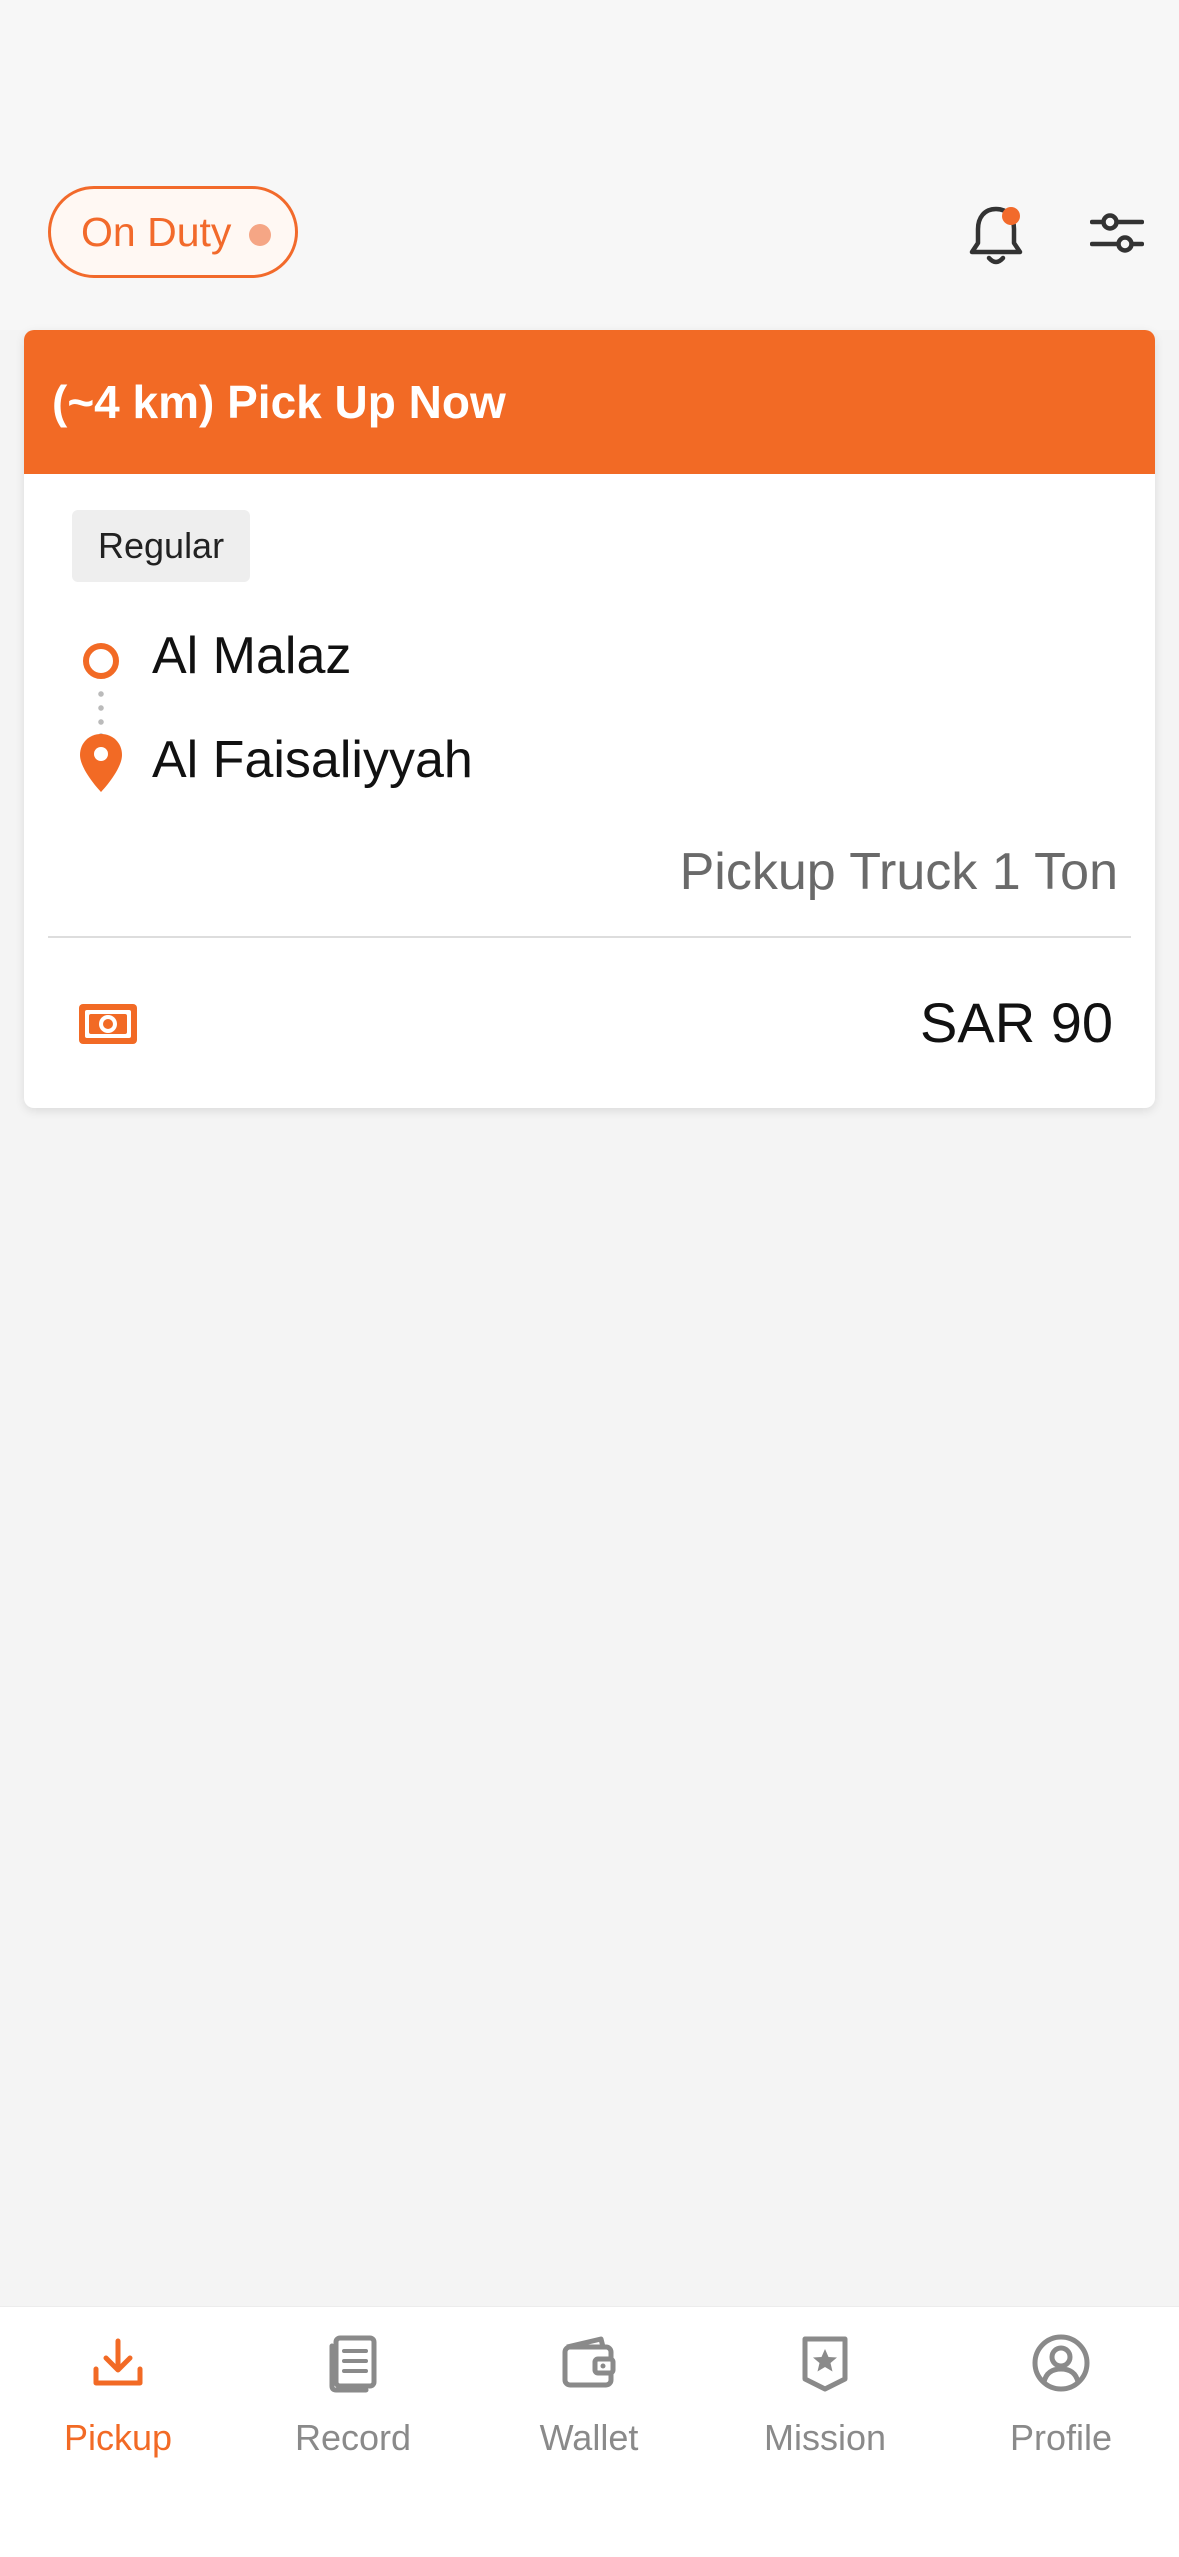  What do you see at coordinates (252, 656) in the screenshot?
I see `origin-location: Al Malaz` at bounding box center [252, 656].